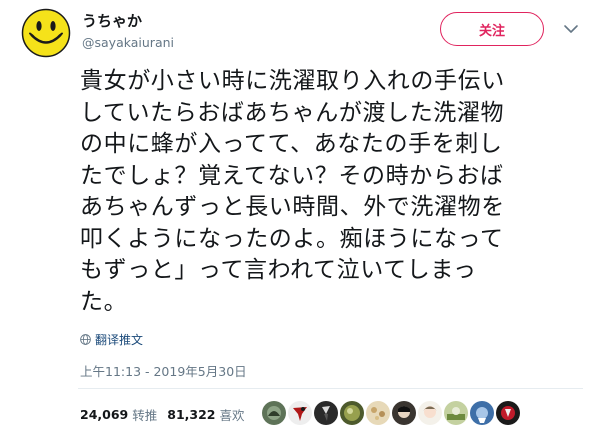 The height and width of the screenshot is (447, 598). I want to click on engagement-stats: 24,069 转推 81,322 喜欢, so click(167, 414).